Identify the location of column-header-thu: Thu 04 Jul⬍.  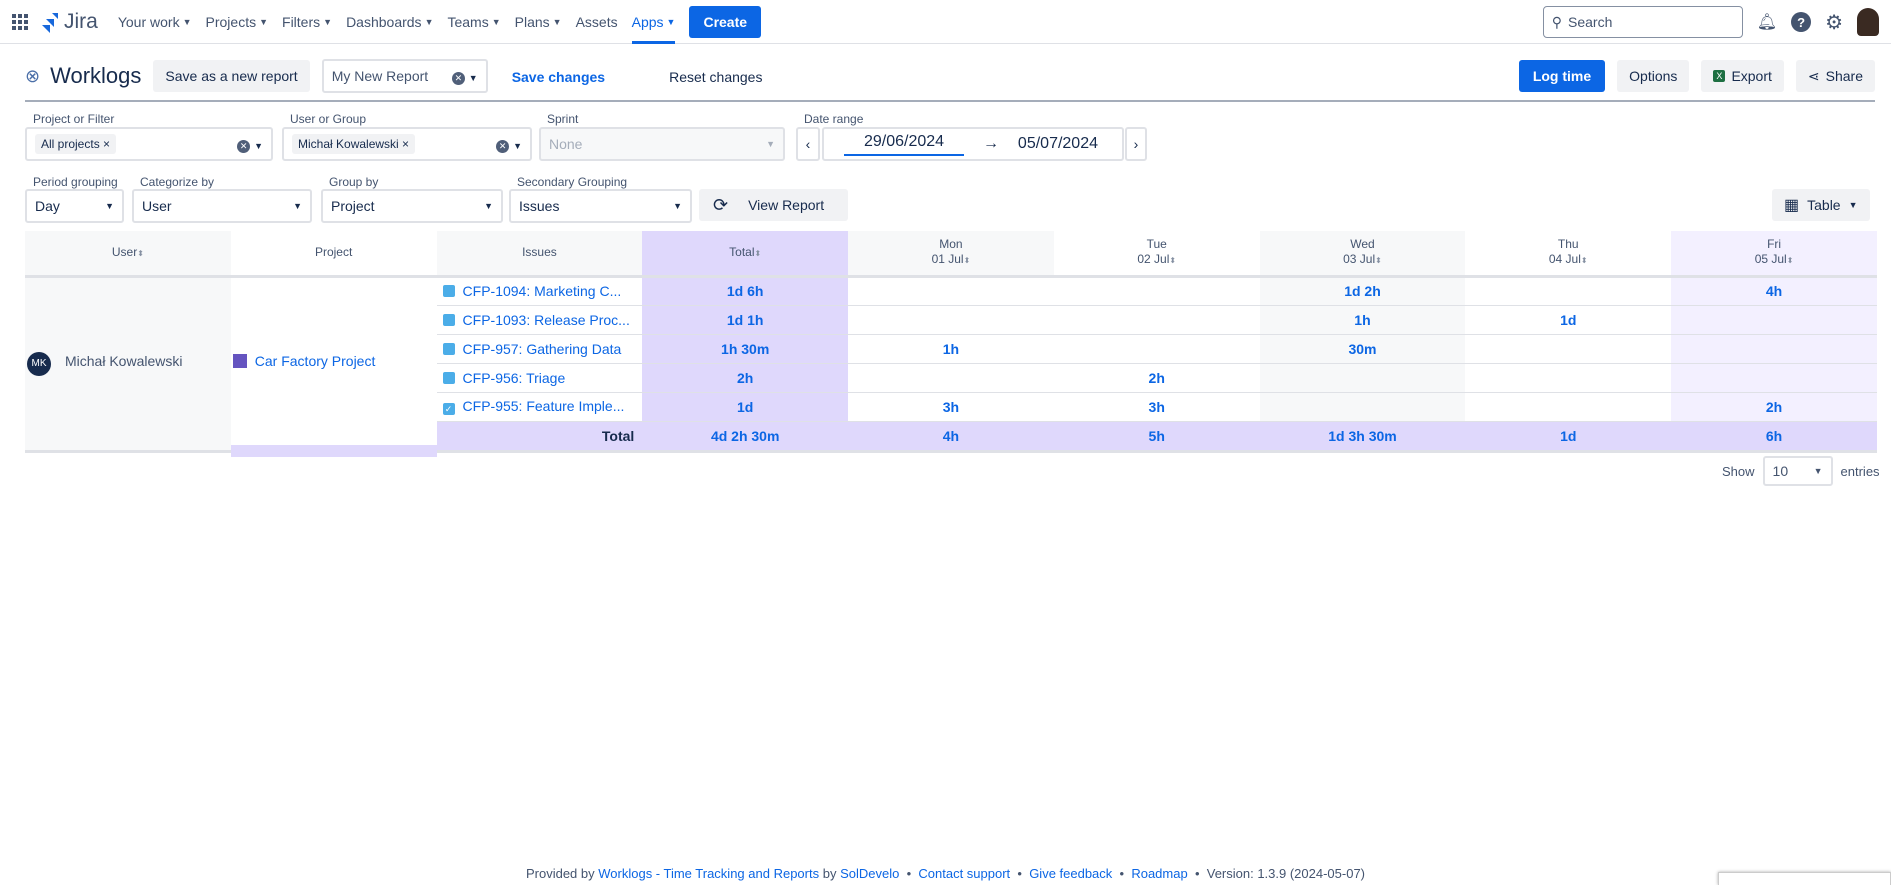
(1568, 254).